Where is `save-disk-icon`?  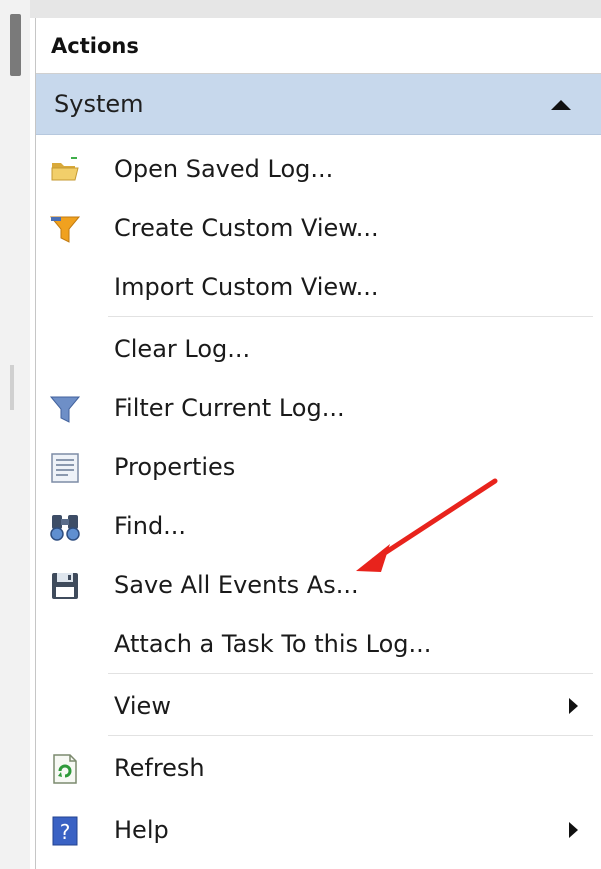 save-disk-icon is located at coordinates (65, 586).